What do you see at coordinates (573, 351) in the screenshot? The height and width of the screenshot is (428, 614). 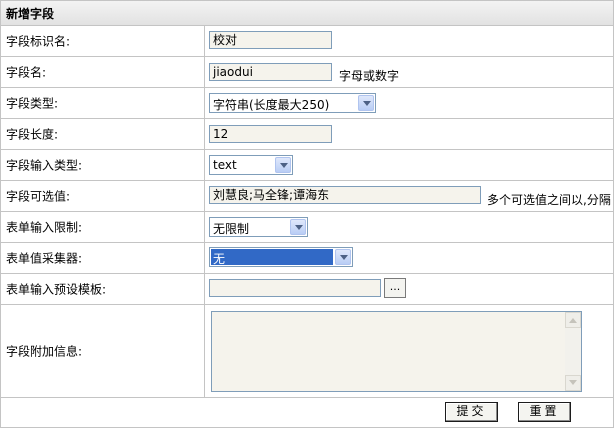 I see `textarea-scrollbar` at bounding box center [573, 351].